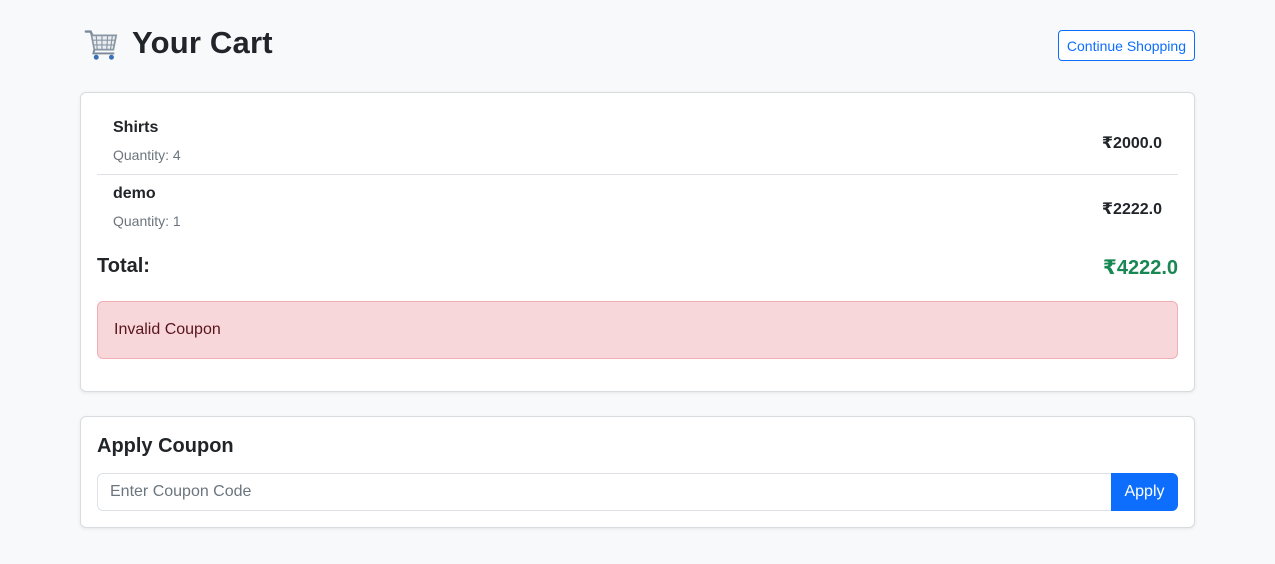 The image size is (1275, 564). Describe the element at coordinates (637, 206) in the screenshot. I see `cart-item: demo Quantity: 1 ₹2222.0` at that location.